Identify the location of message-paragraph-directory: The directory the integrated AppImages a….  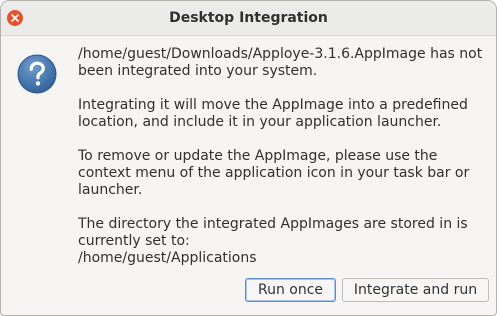
(283, 241).